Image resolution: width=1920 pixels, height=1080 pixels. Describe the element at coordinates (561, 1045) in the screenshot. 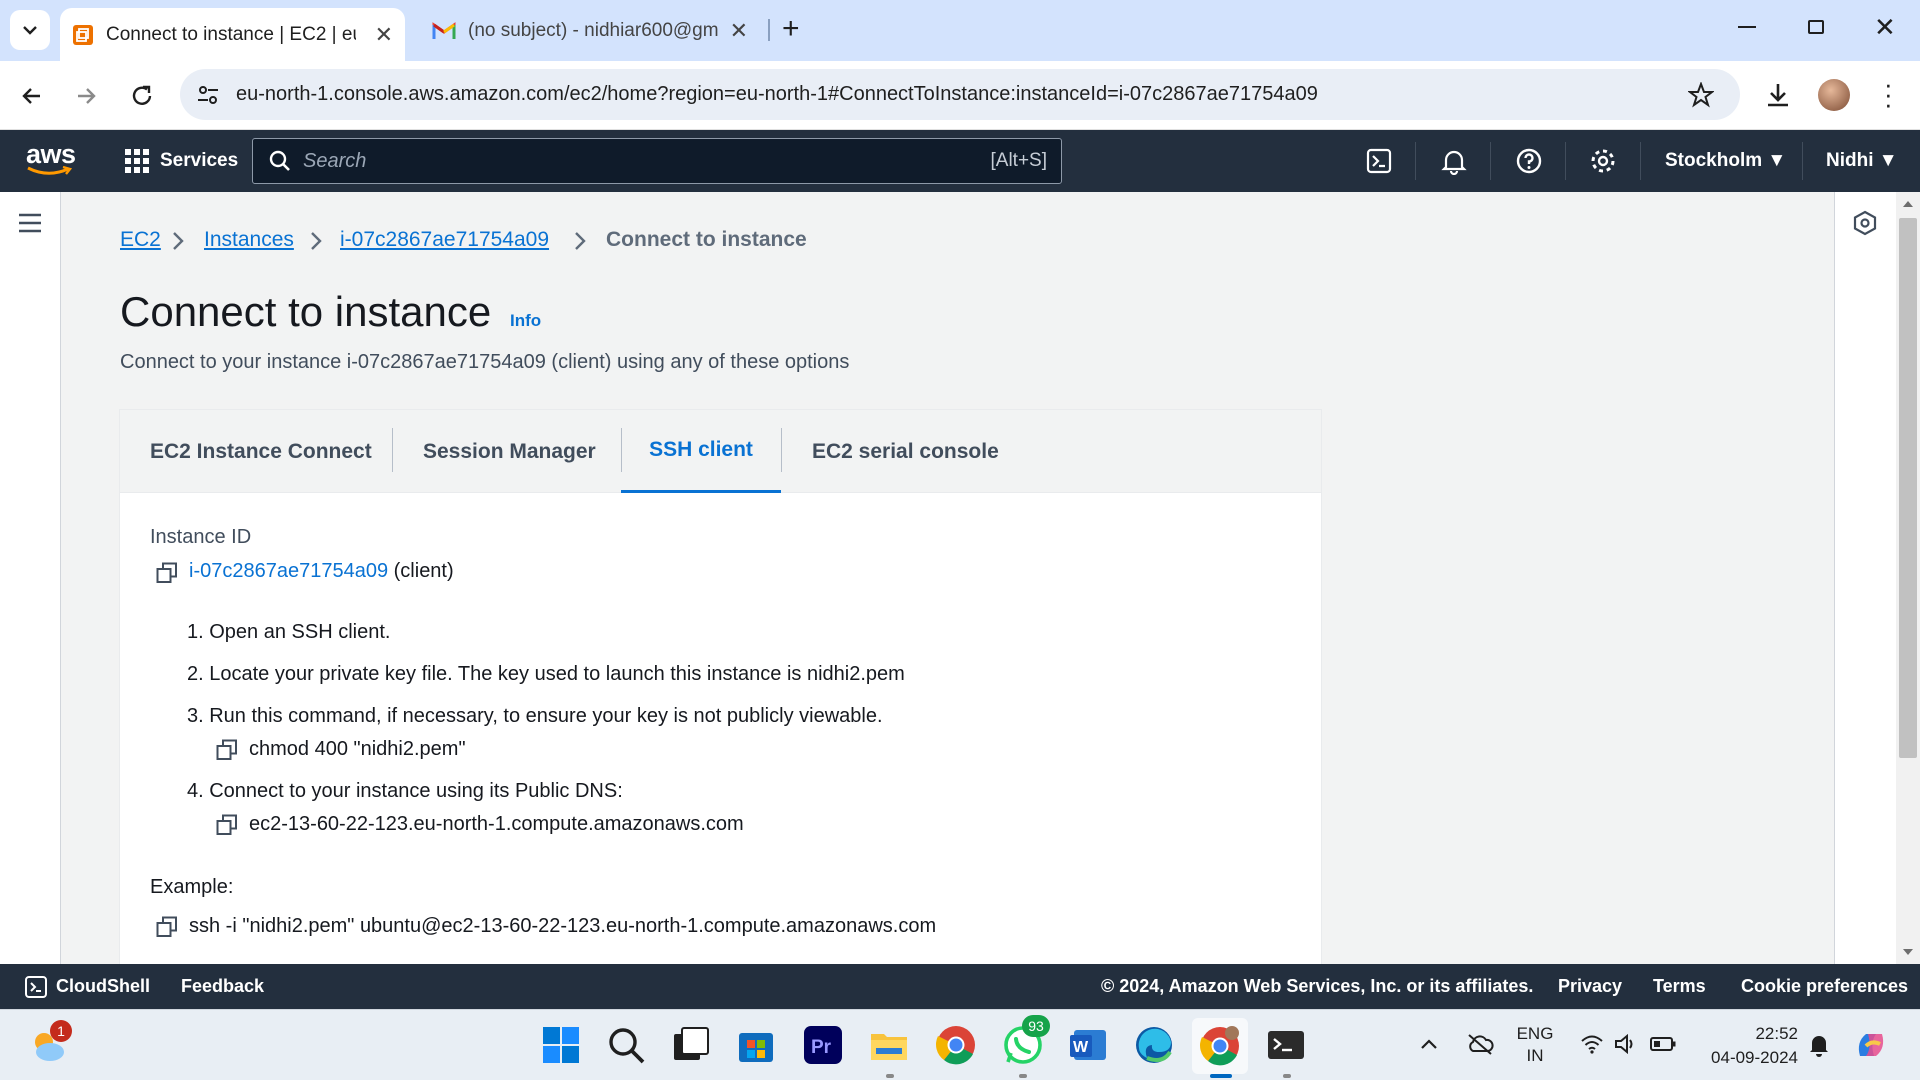

I see `windows-start-icon` at that location.